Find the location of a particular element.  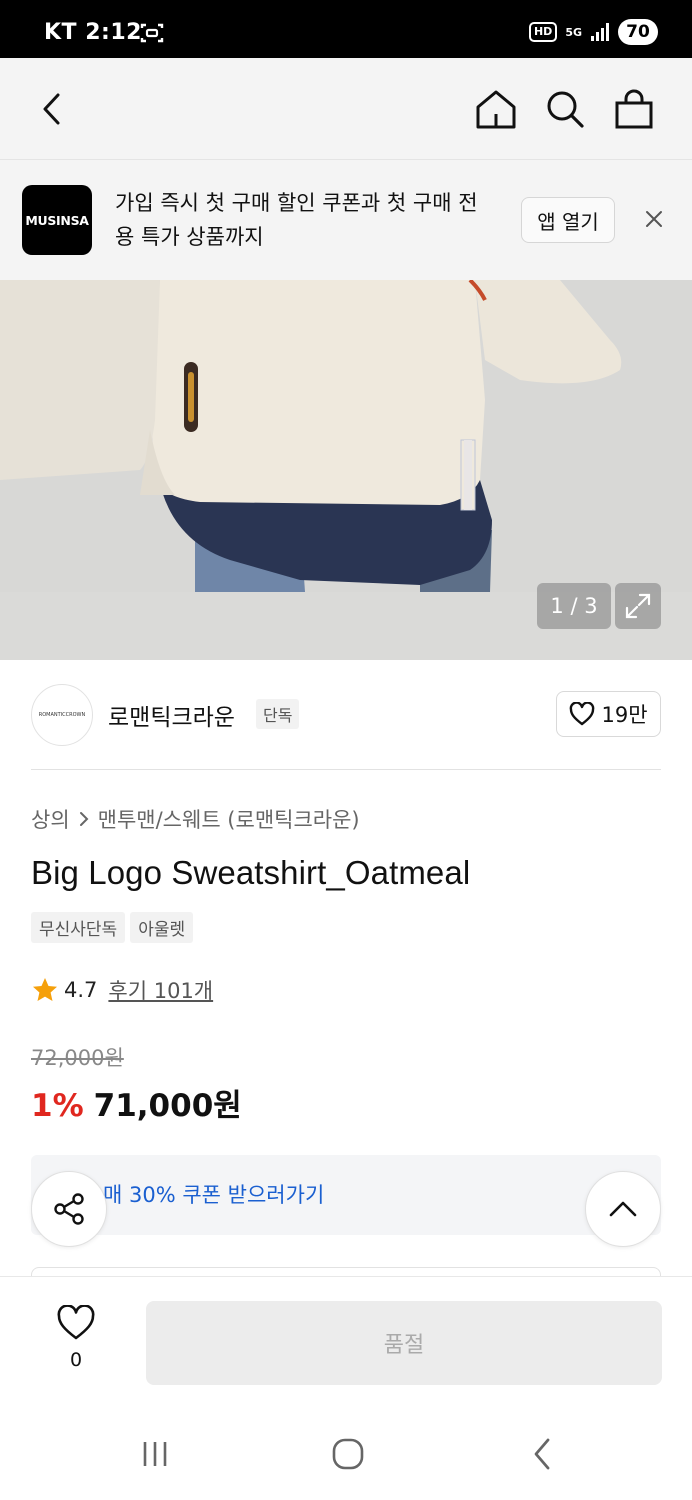

price-row: 1% 71,000원 is located at coordinates (136, 1102).